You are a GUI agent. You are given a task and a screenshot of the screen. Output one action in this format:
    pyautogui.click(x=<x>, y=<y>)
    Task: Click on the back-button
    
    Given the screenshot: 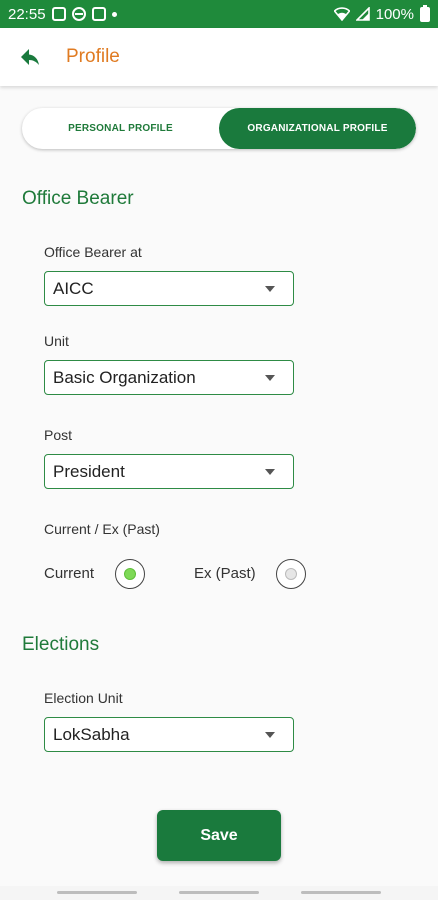 What is the action you would take?
    pyautogui.click(x=30, y=57)
    